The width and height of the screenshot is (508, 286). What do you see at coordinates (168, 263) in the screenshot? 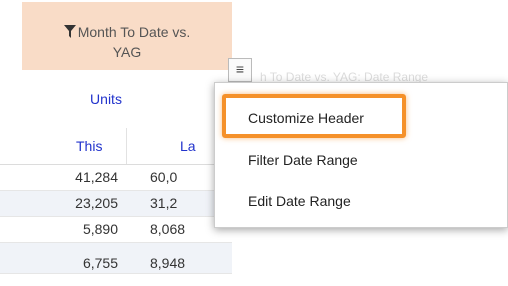
I see `table-cell: 8,948` at bounding box center [168, 263].